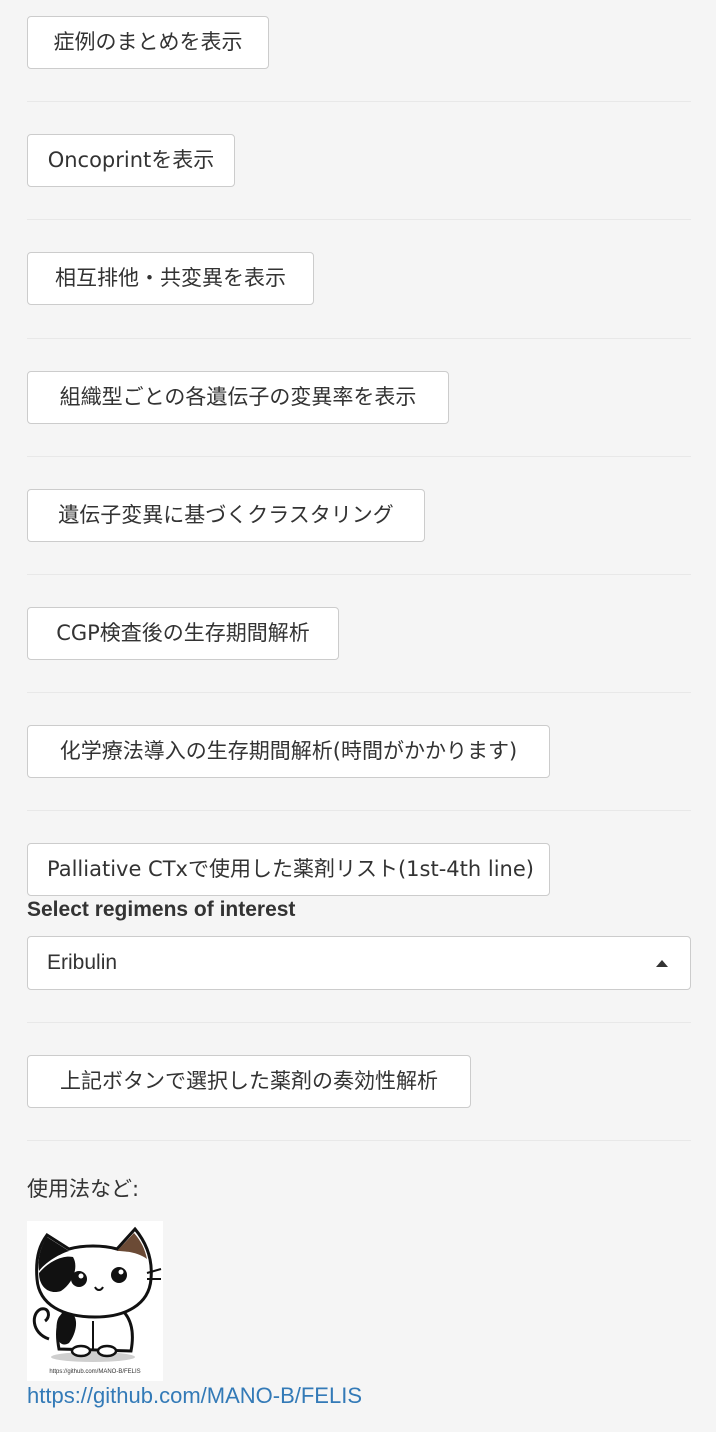 This screenshot has height=1432, width=716. What do you see at coordinates (83, 1189) in the screenshot?
I see `usage-label: 使用法など:` at bounding box center [83, 1189].